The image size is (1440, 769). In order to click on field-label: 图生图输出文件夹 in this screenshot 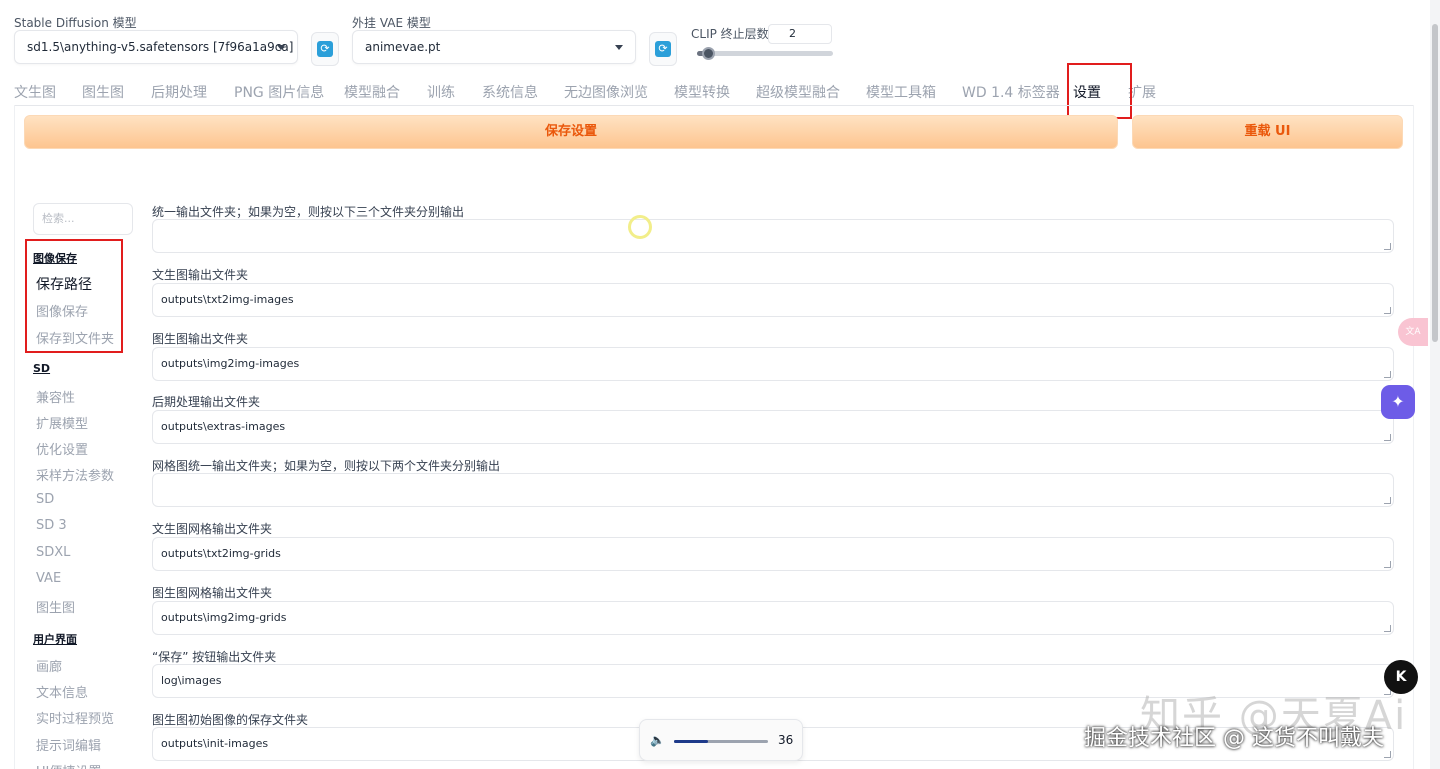, I will do `click(200, 339)`.